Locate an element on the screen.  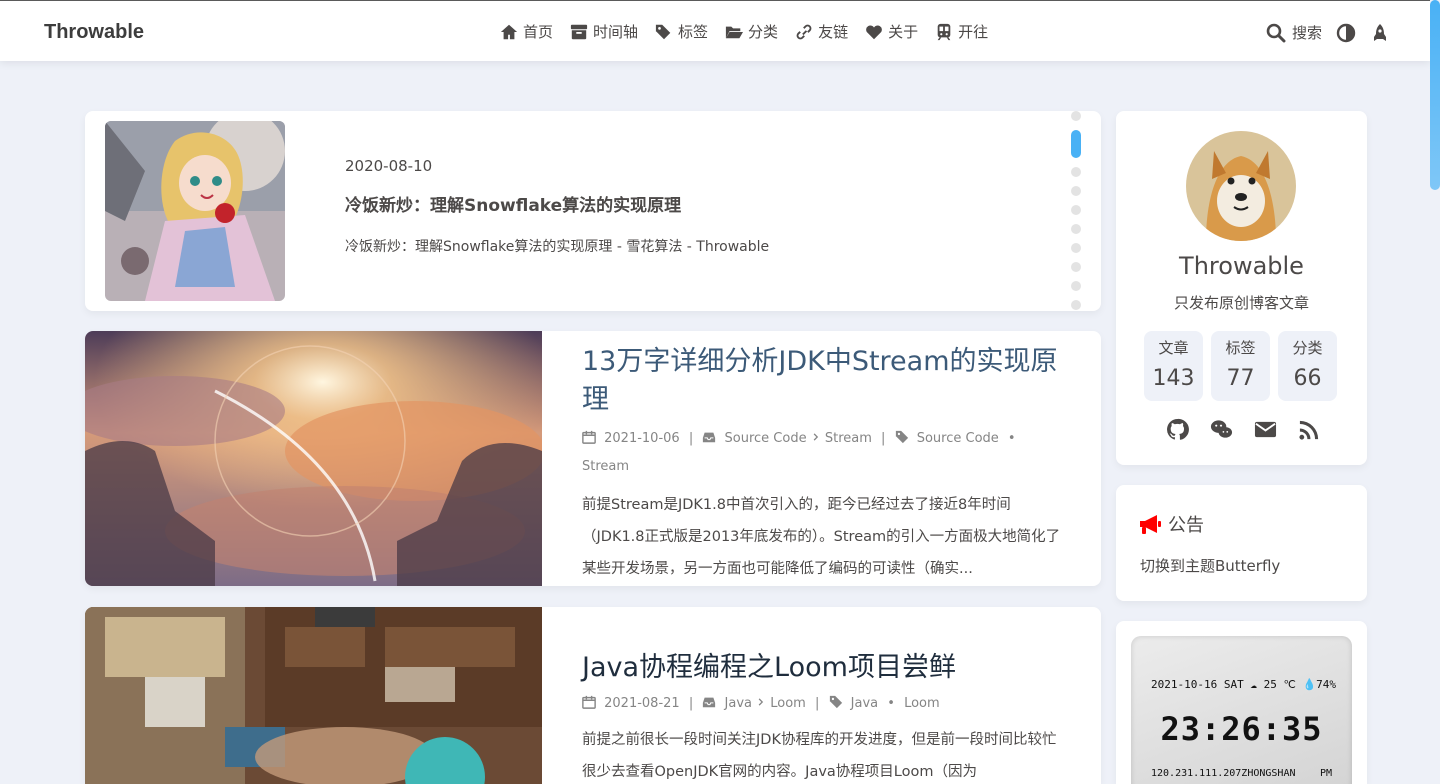
envelope-icon is located at coordinates (1265, 429).